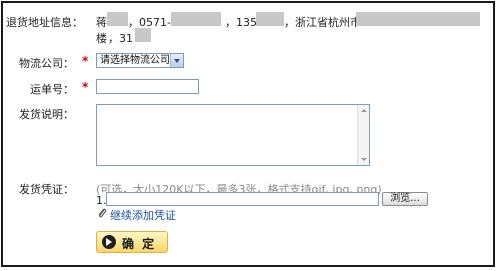 The height and width of the screenshot is (271, 500). Describe the element at coordinates (102, 213) in the screenshot. I see `paperclip-icon` at that location.